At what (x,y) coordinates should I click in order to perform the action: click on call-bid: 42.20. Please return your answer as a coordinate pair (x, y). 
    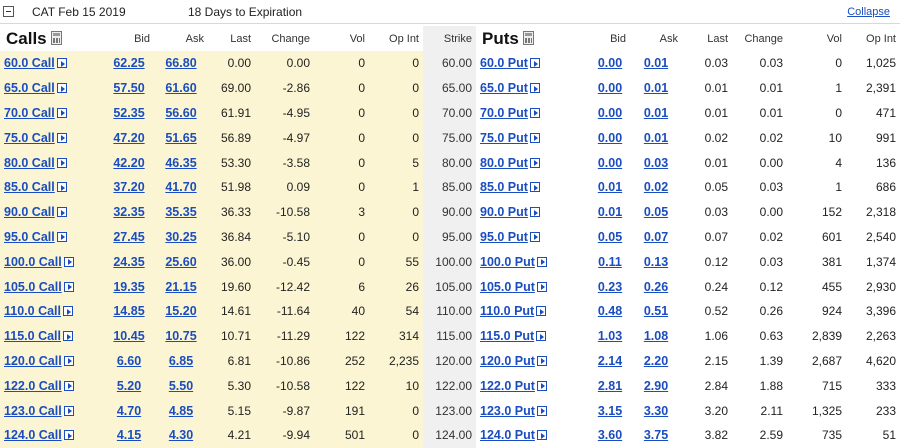
    Looking at the image, I should click on (128, 163).